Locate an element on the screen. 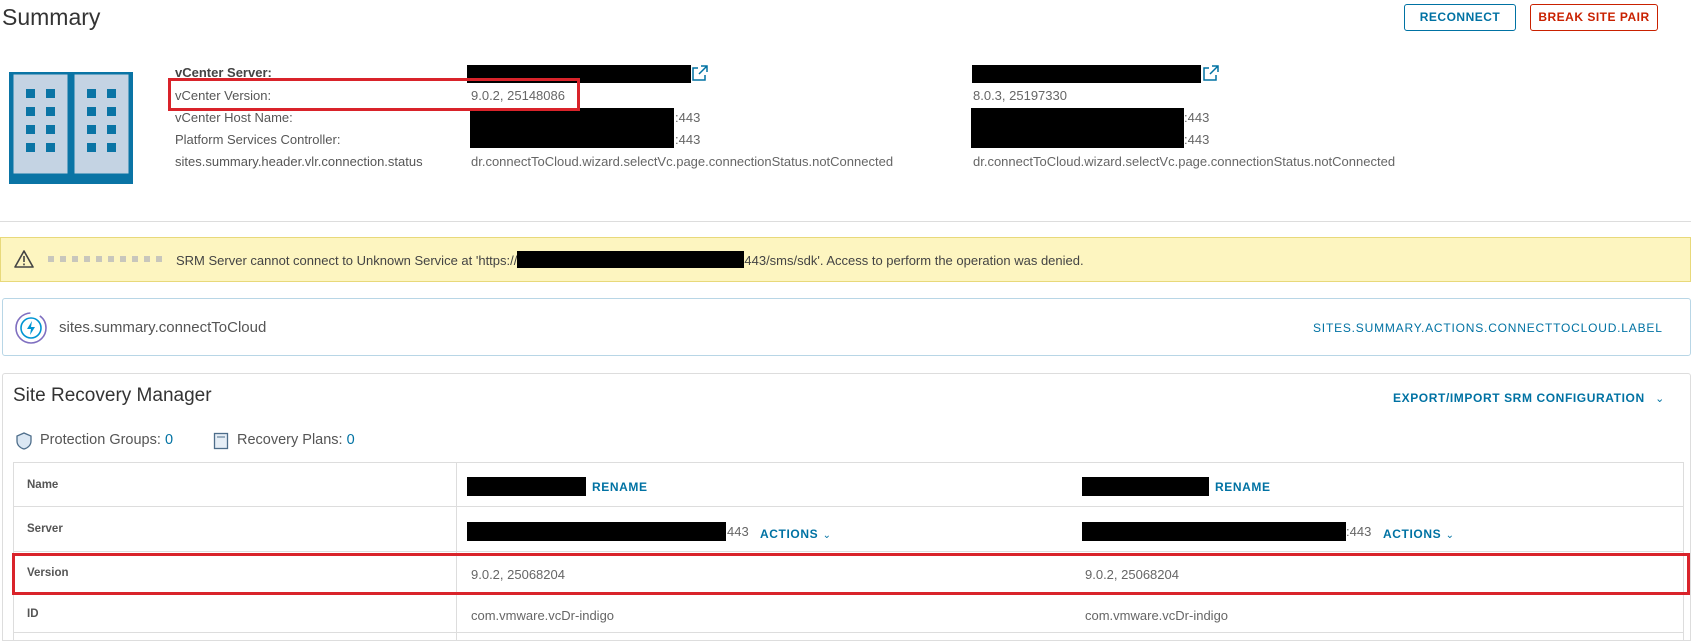  section-divider is located at coordinates (845, 221).